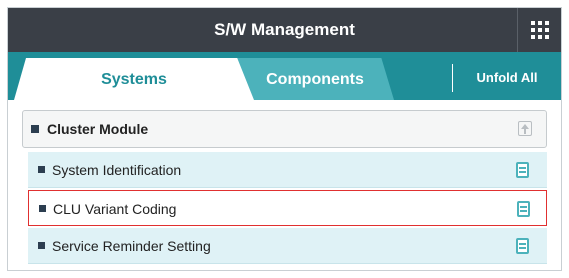  Describe the element at coordinates (287, 208) in the screenshot. I see `list-item-clu-variant-coding: CLU Variant Coding` at that location.